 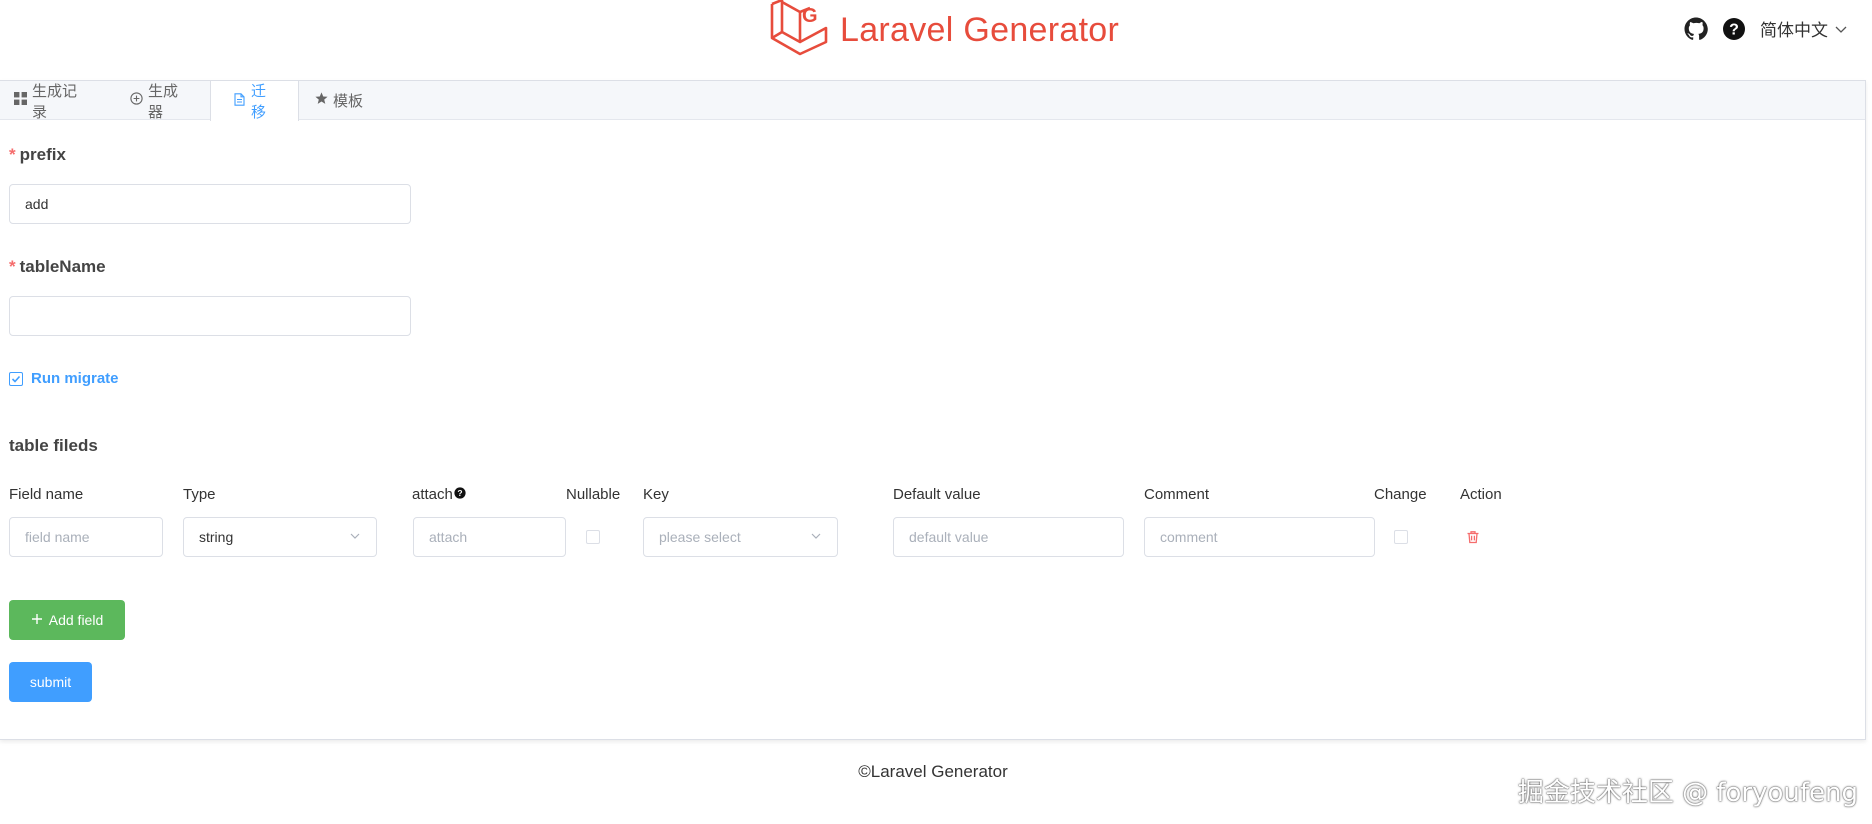 What do you see at coordinates (37, 620) in the screenshot?
I see `plus-icon` at bounding box center [37, 620].